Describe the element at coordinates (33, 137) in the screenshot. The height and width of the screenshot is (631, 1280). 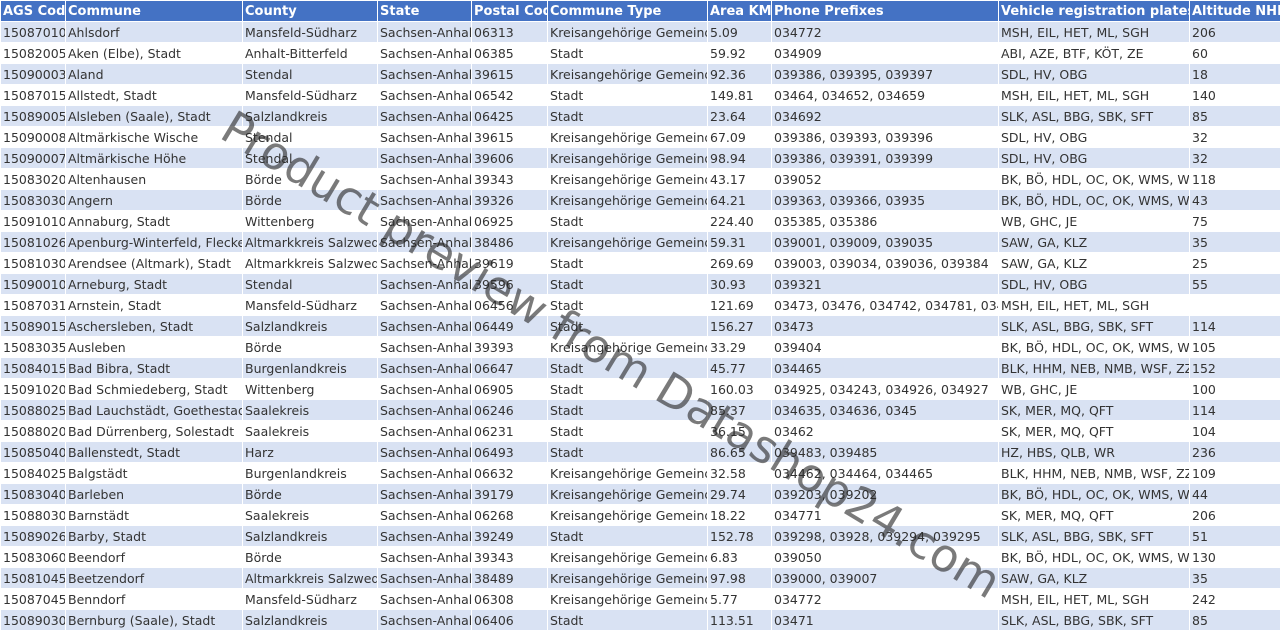
I see `cell-ags-code: 15090008` at that location.